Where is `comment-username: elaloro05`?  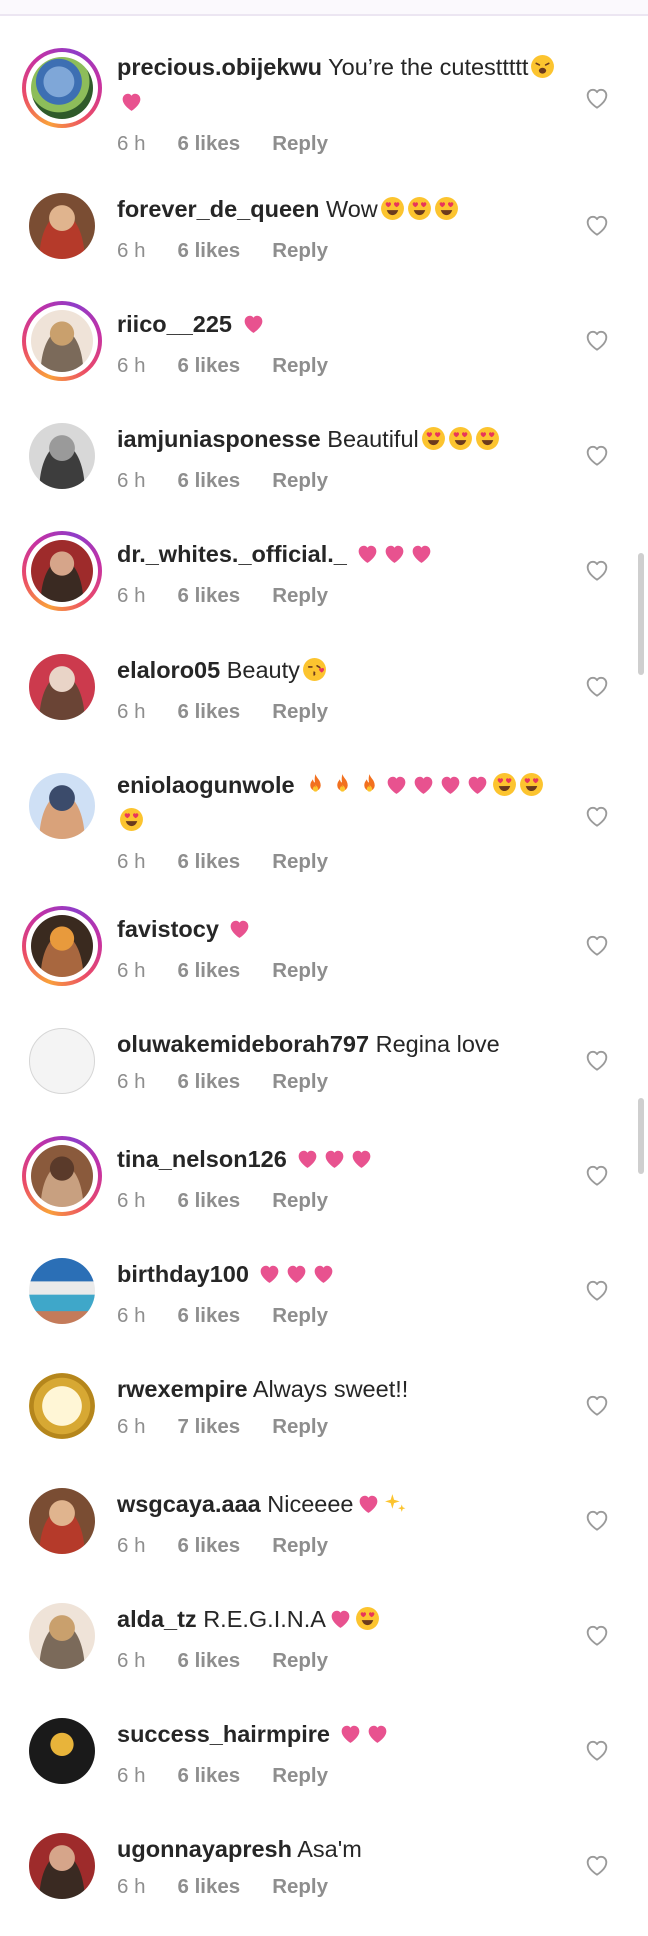
comment-username: elaloro05 is located at coordinates (168, 670).